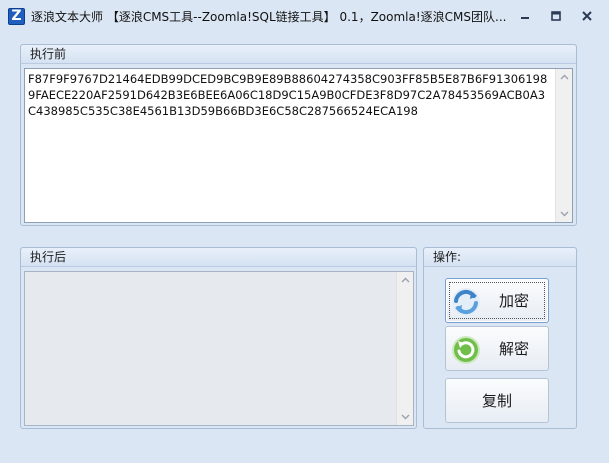 The image size is (609, 463). Describe the element at coordinates (500, 257) in the screenshot. I see `operations-group-label: 操作:` at that location.